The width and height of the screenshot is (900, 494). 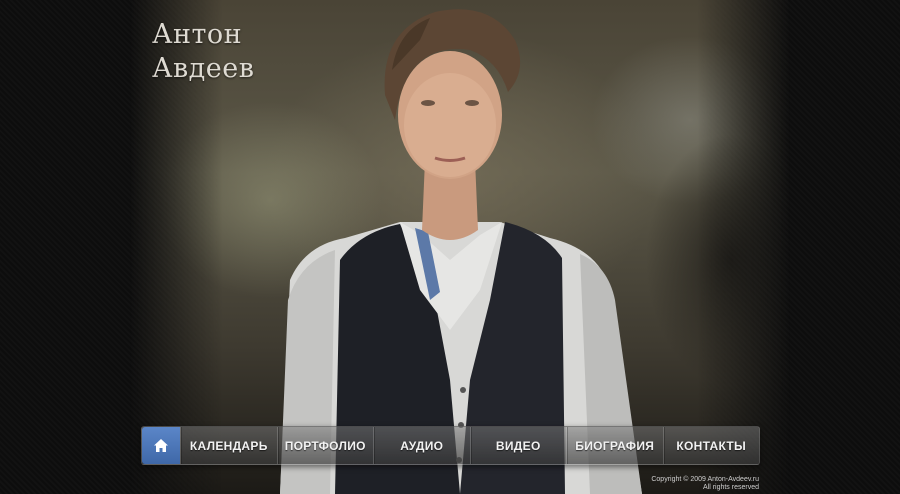 I want to click on home-icon, so click(x=161, y=445).